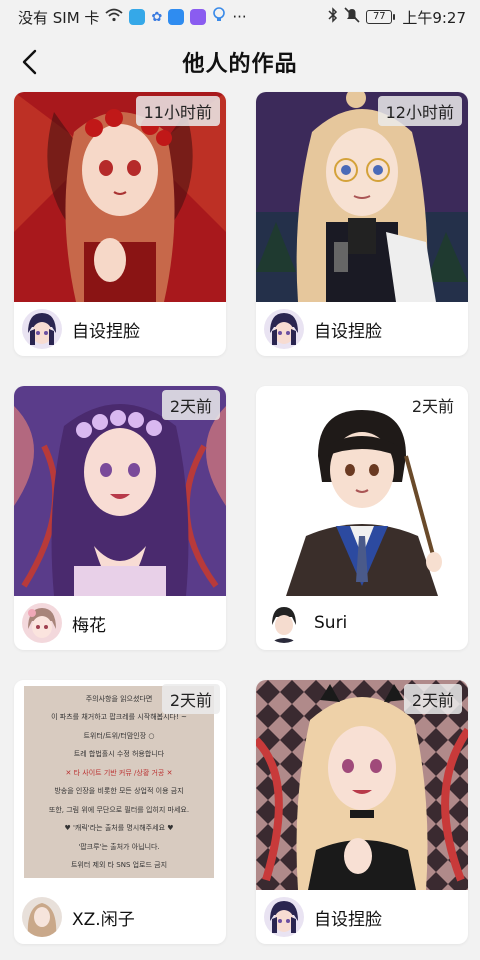 This screenshot has height=960, width=480. I want to click on artwork-image: 12小时前, so click(362, 197).